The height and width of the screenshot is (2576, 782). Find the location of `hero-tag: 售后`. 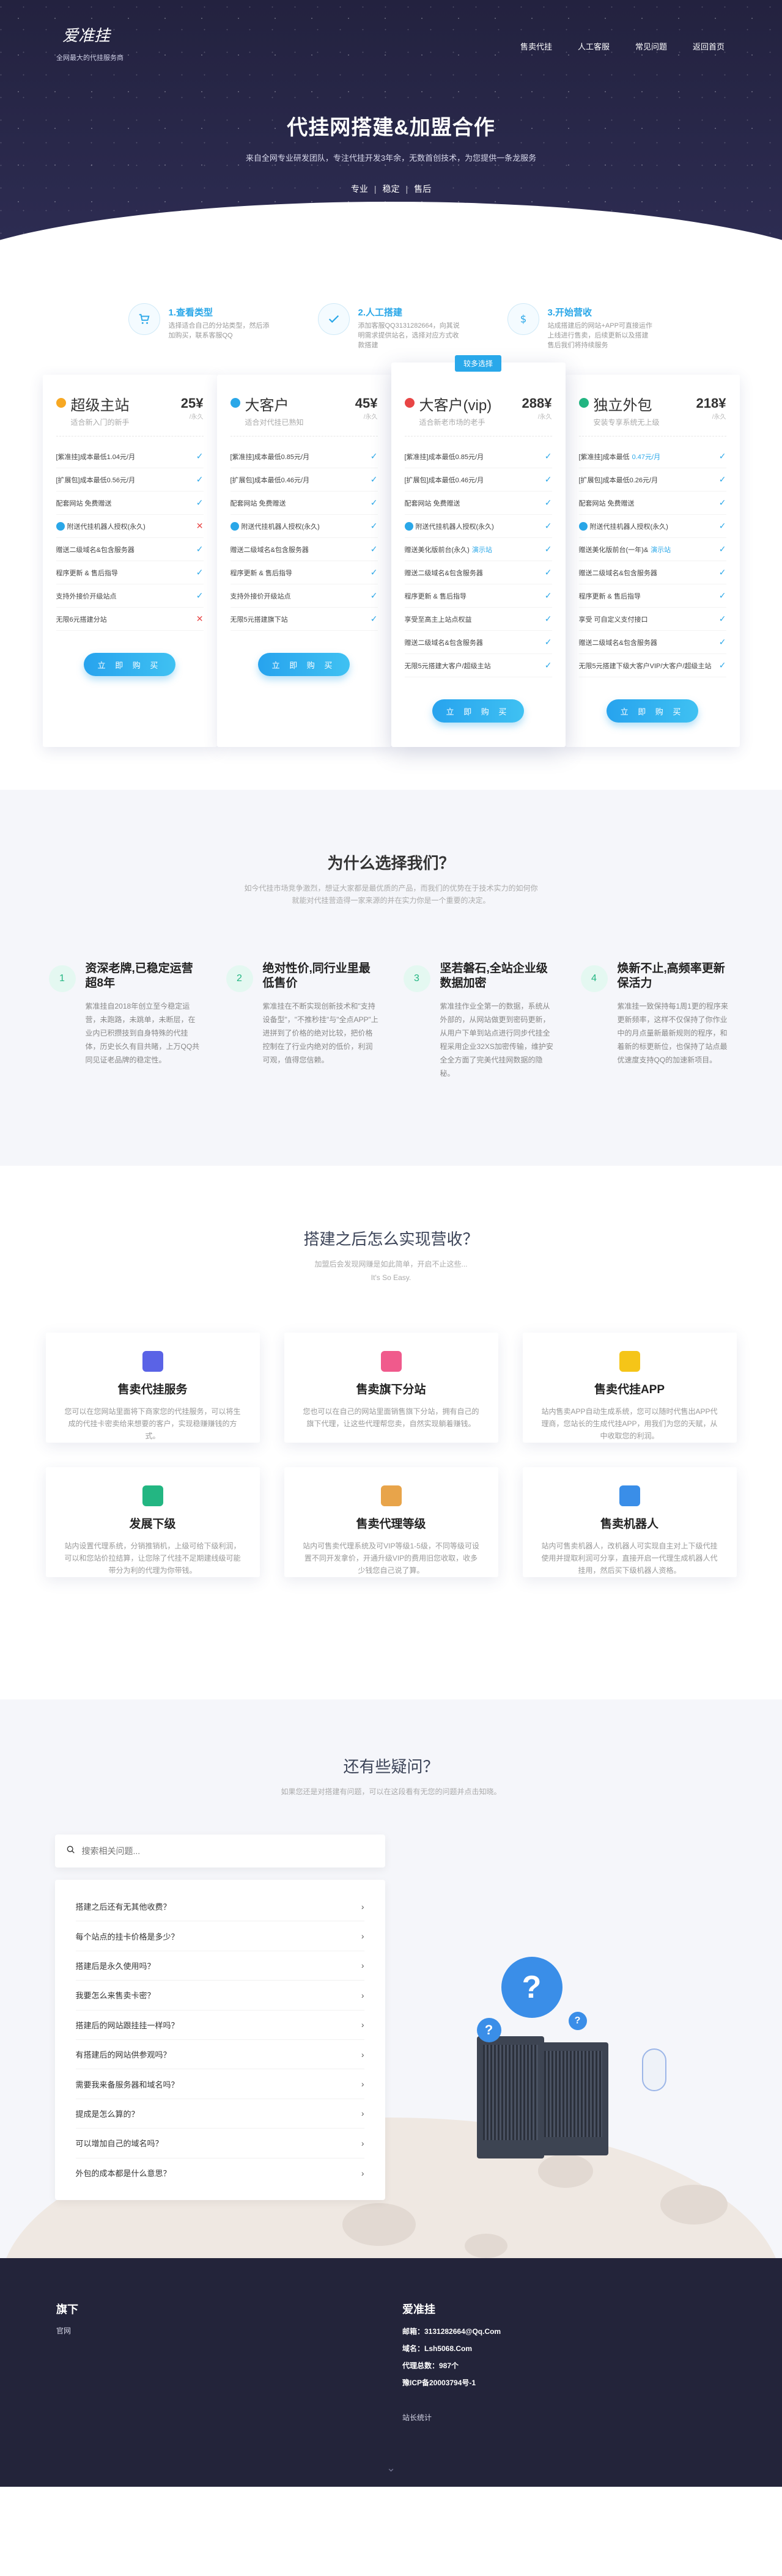

hero-tag: 售后 is located at coordinates (423, 189).